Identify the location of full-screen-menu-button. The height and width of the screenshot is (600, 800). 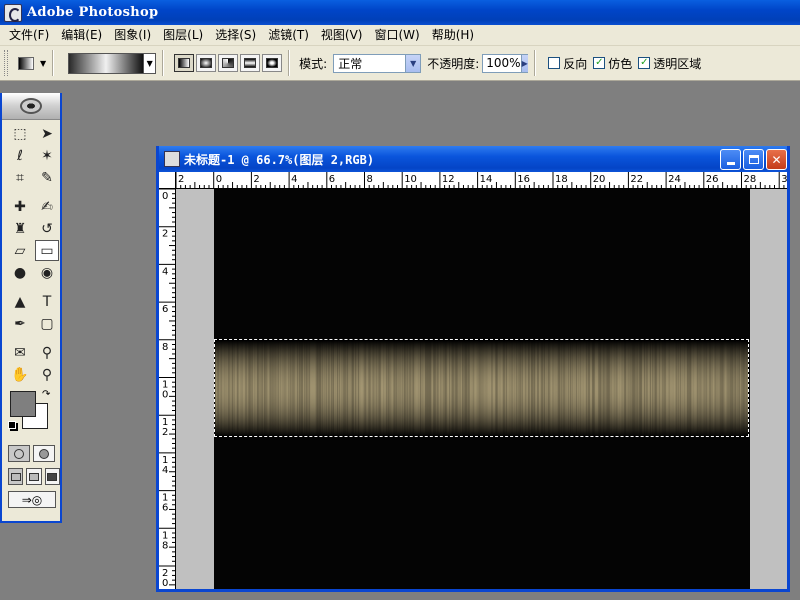
(34, 476).